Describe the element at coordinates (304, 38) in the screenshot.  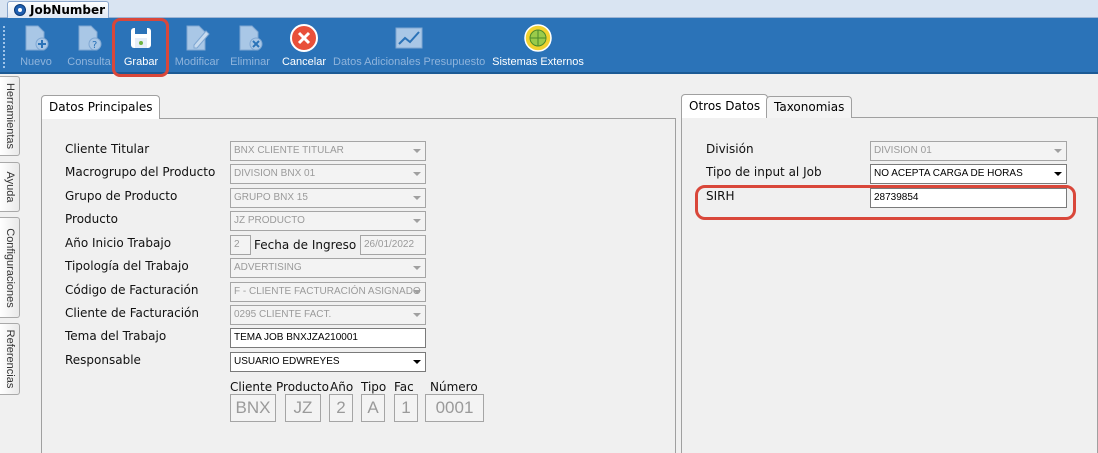
I see `cancel-icon` at that location.